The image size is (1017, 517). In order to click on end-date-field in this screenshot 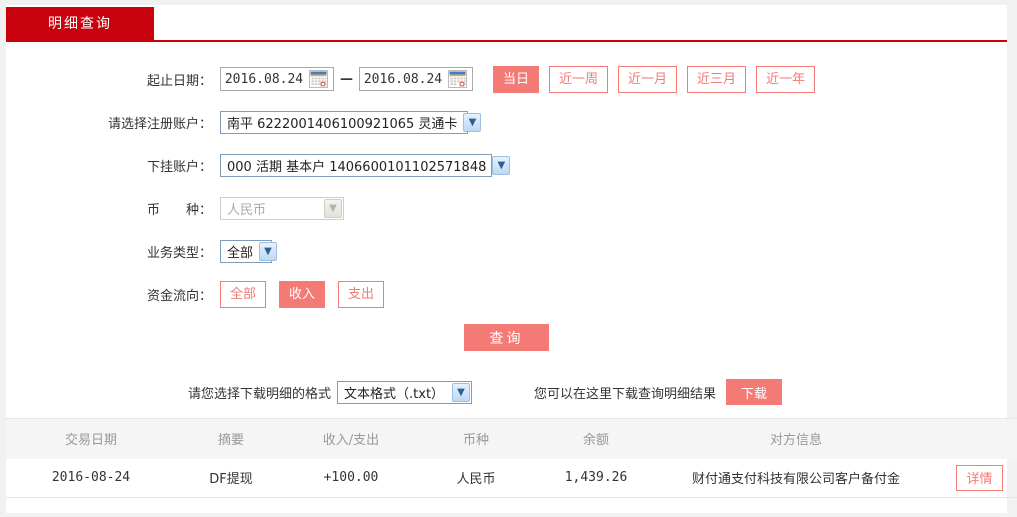, I will do `click(416, 79)`.